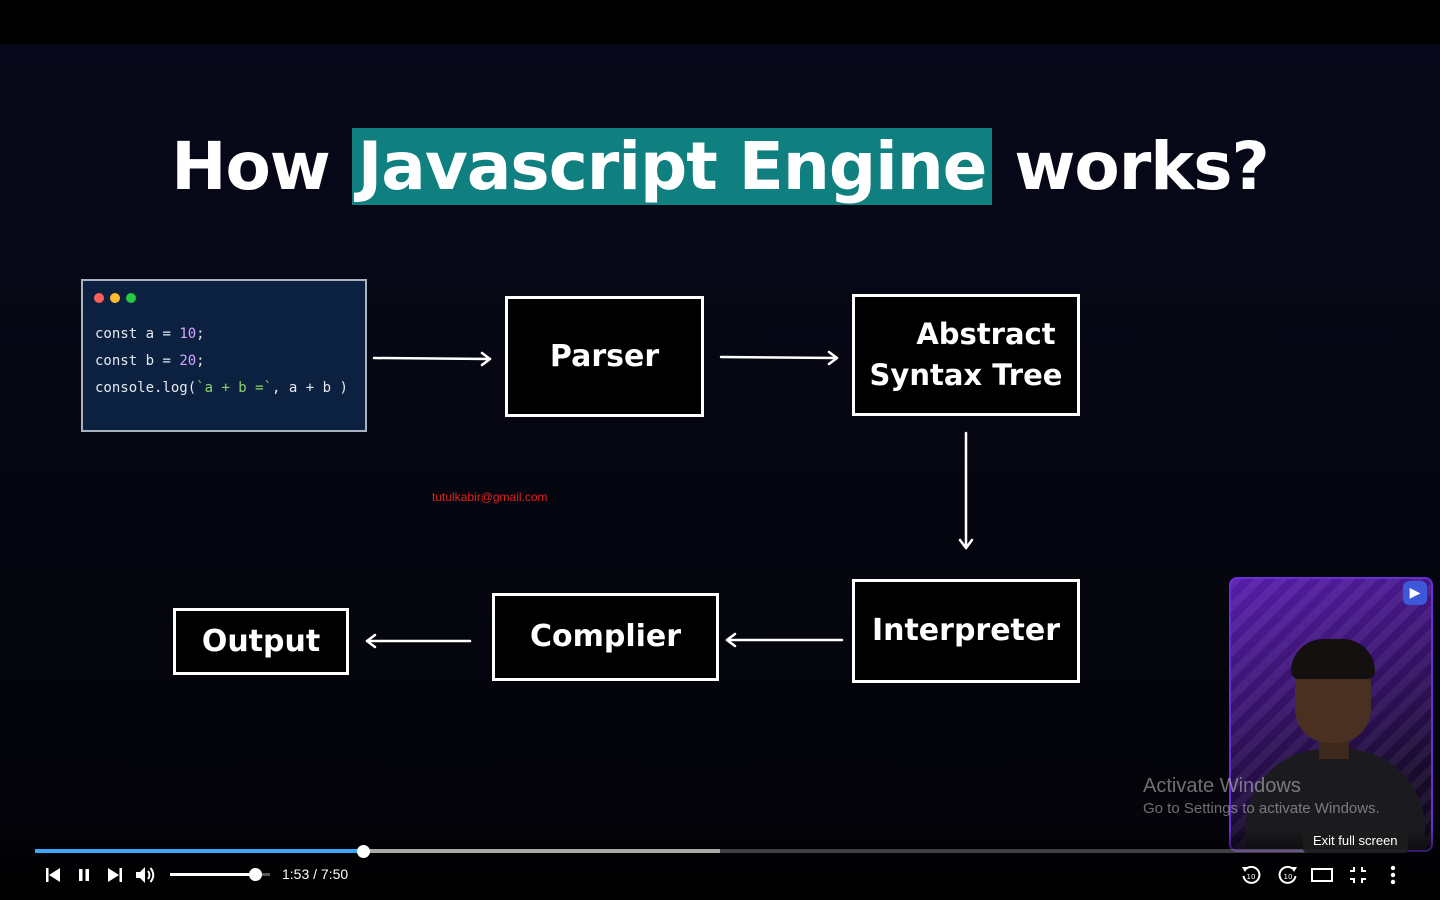 Image resolution: width=1440 pixels, height=900 pixels. Describe the element at coordinates (604, 356) in the screenshot. I see `parser-box: Parser` at that location.